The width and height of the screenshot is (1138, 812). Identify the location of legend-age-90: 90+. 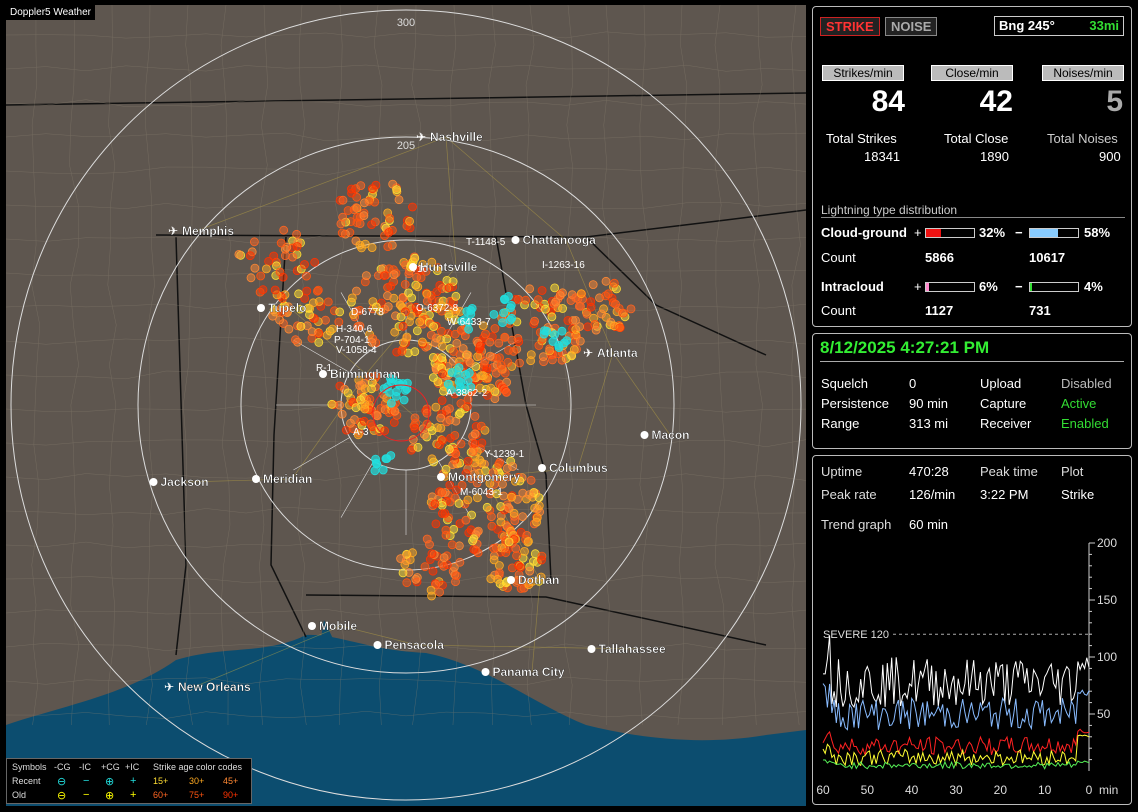
(231, 795).